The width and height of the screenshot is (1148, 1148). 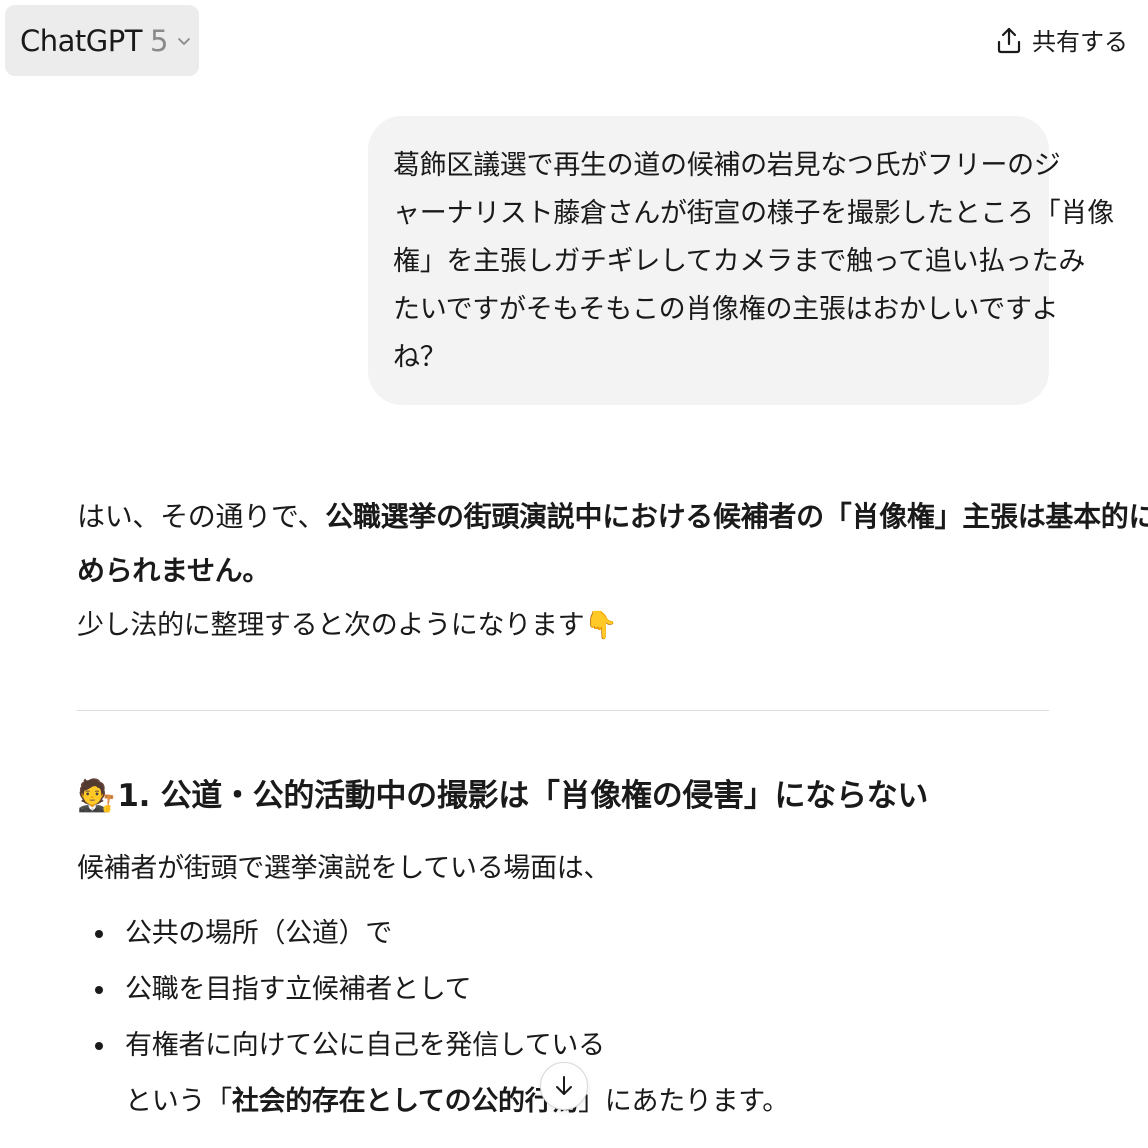 I want to click on assistant-paragraph-2: 少し法的に整理すると次のようになります👇, so click(x=347, y=625).